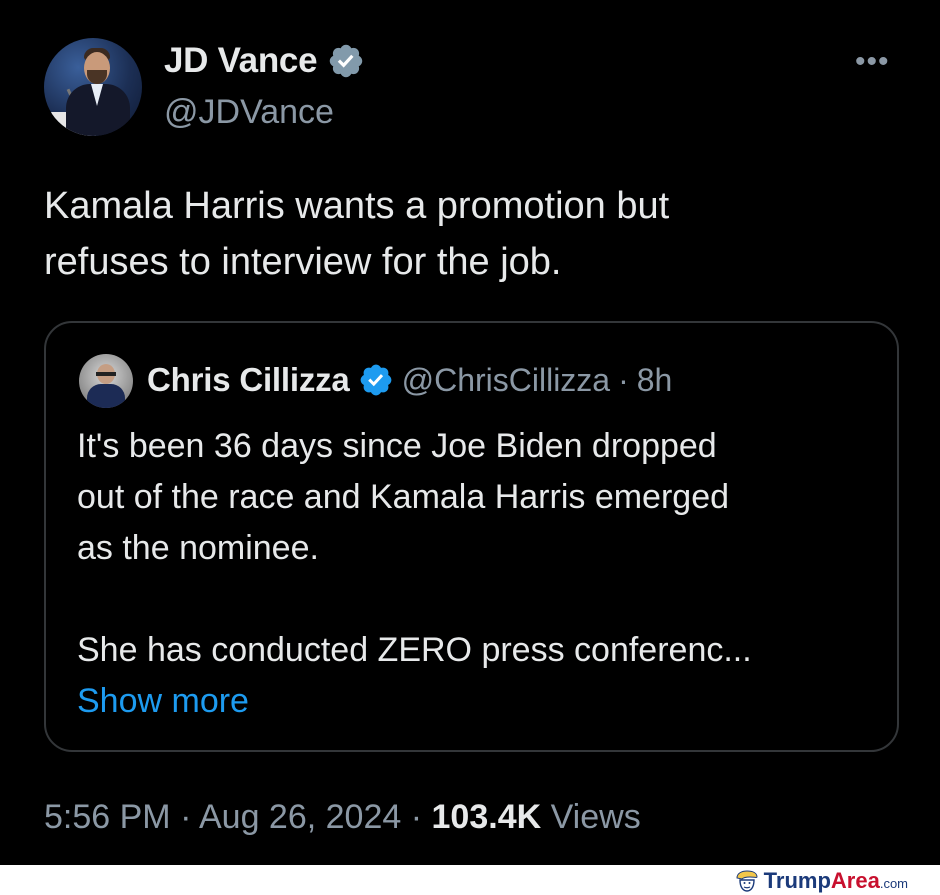  What do you see at coordinates (872, 62) in the screenshot?
I see `more-options-icon: •••` at bounding box center [872, 62].